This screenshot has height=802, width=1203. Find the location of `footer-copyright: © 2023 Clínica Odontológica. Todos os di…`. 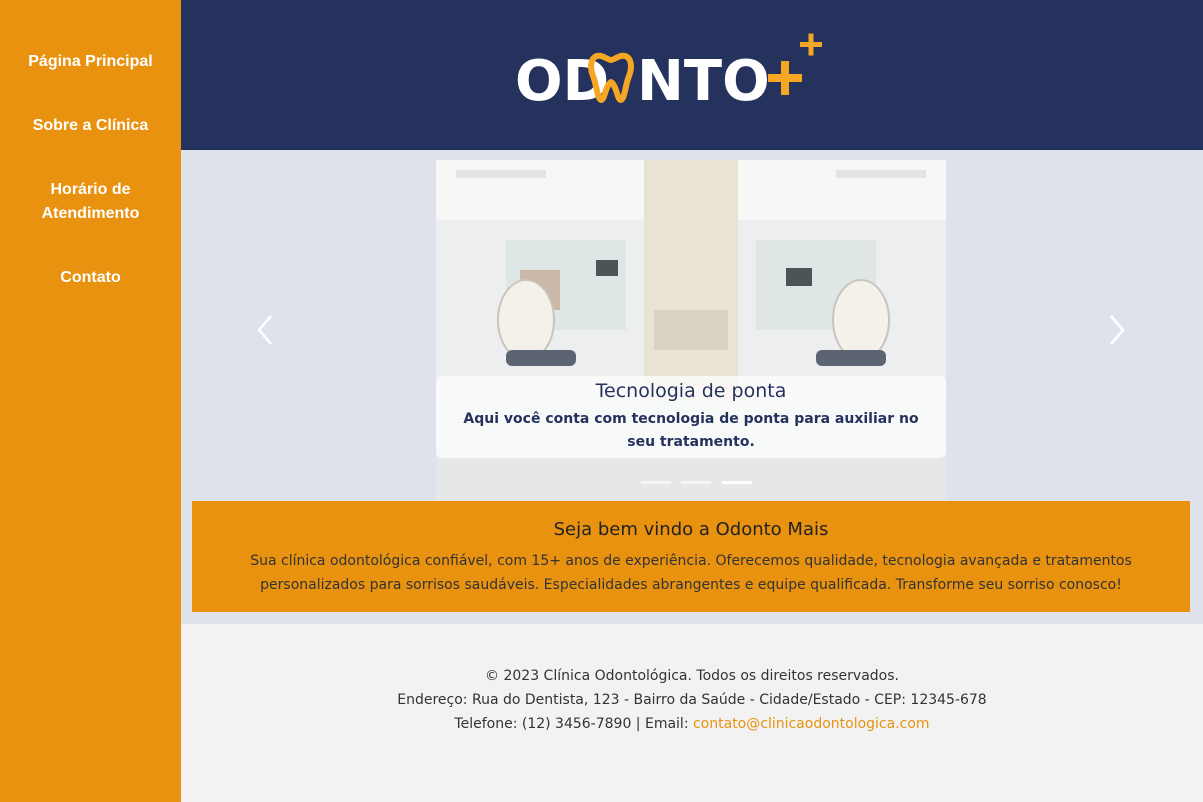

footer-copyright: © 2023 Clínica Odontológica. Todos os di… is located at coordinates (692, 676).